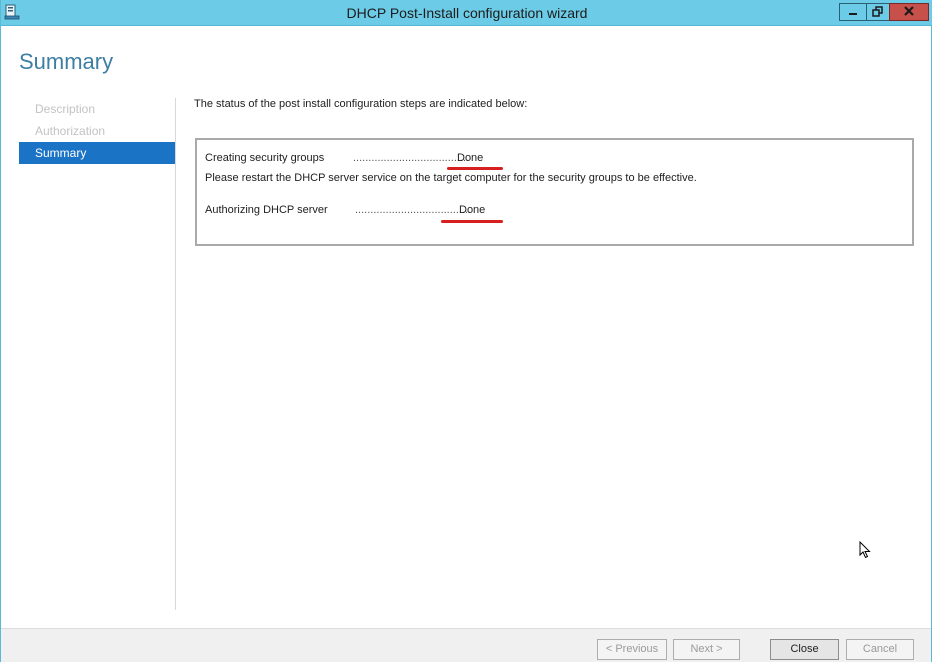  Describe the element at coordinates (97, 153) in the screenshot. I see `nav-item-summary: Summary` at that location.